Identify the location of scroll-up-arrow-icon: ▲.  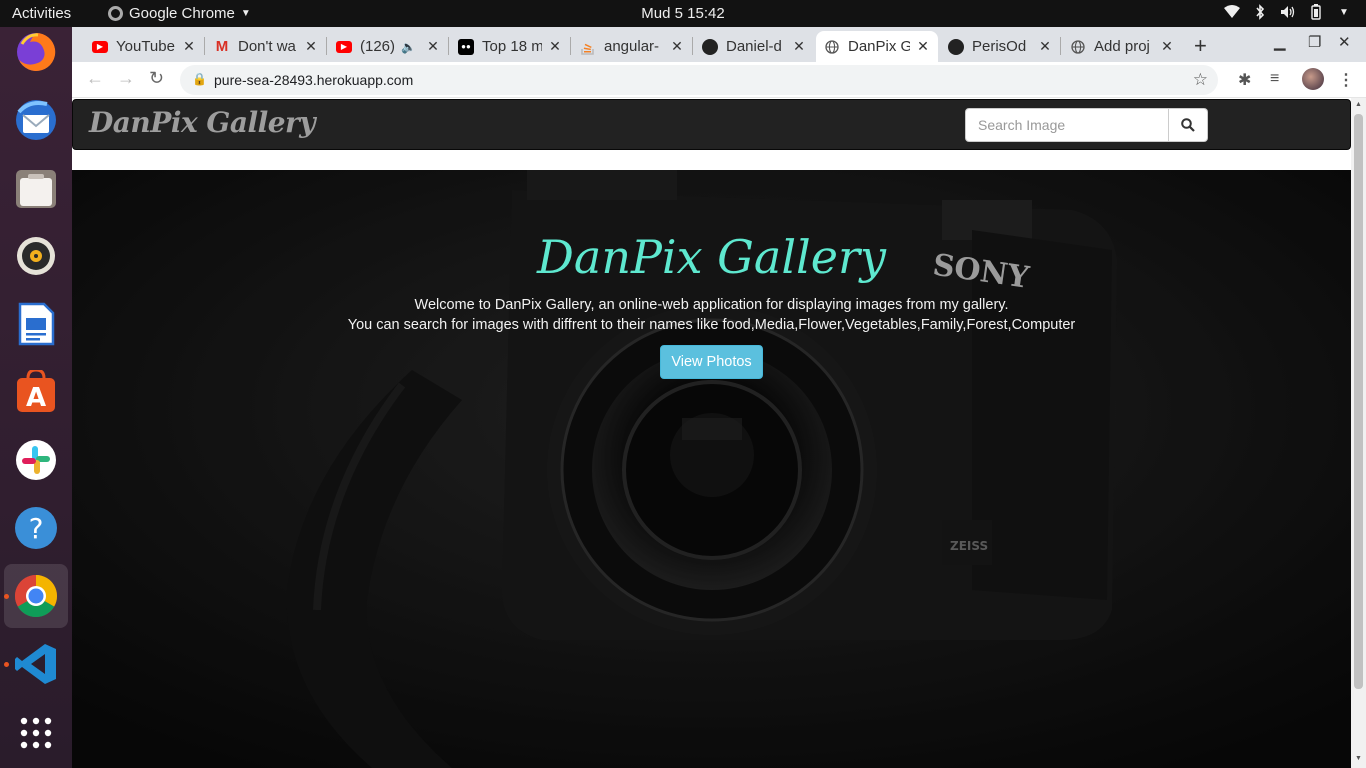
(1358, 104).